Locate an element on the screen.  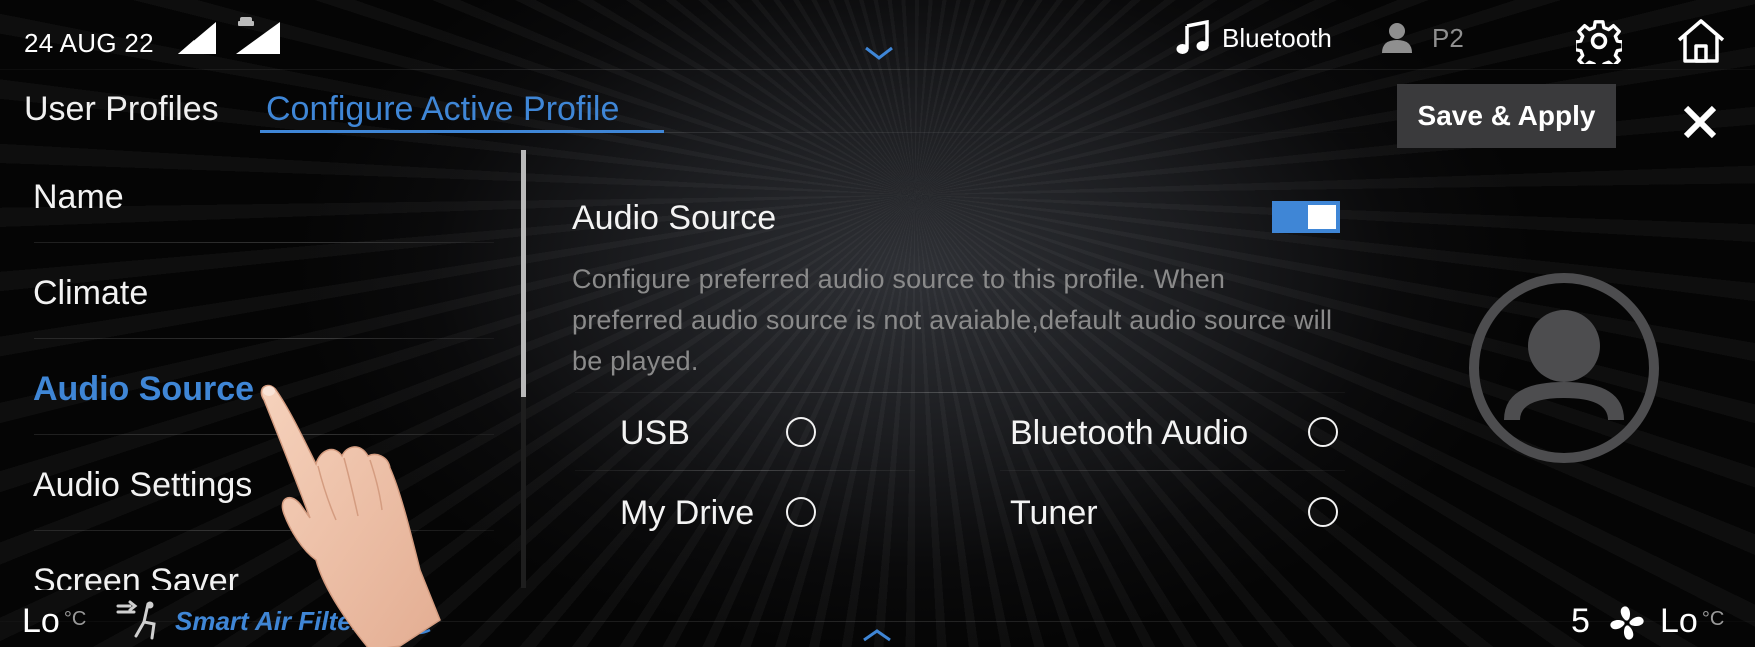
seat-airflow-icon is located at coordinates (138, 620).